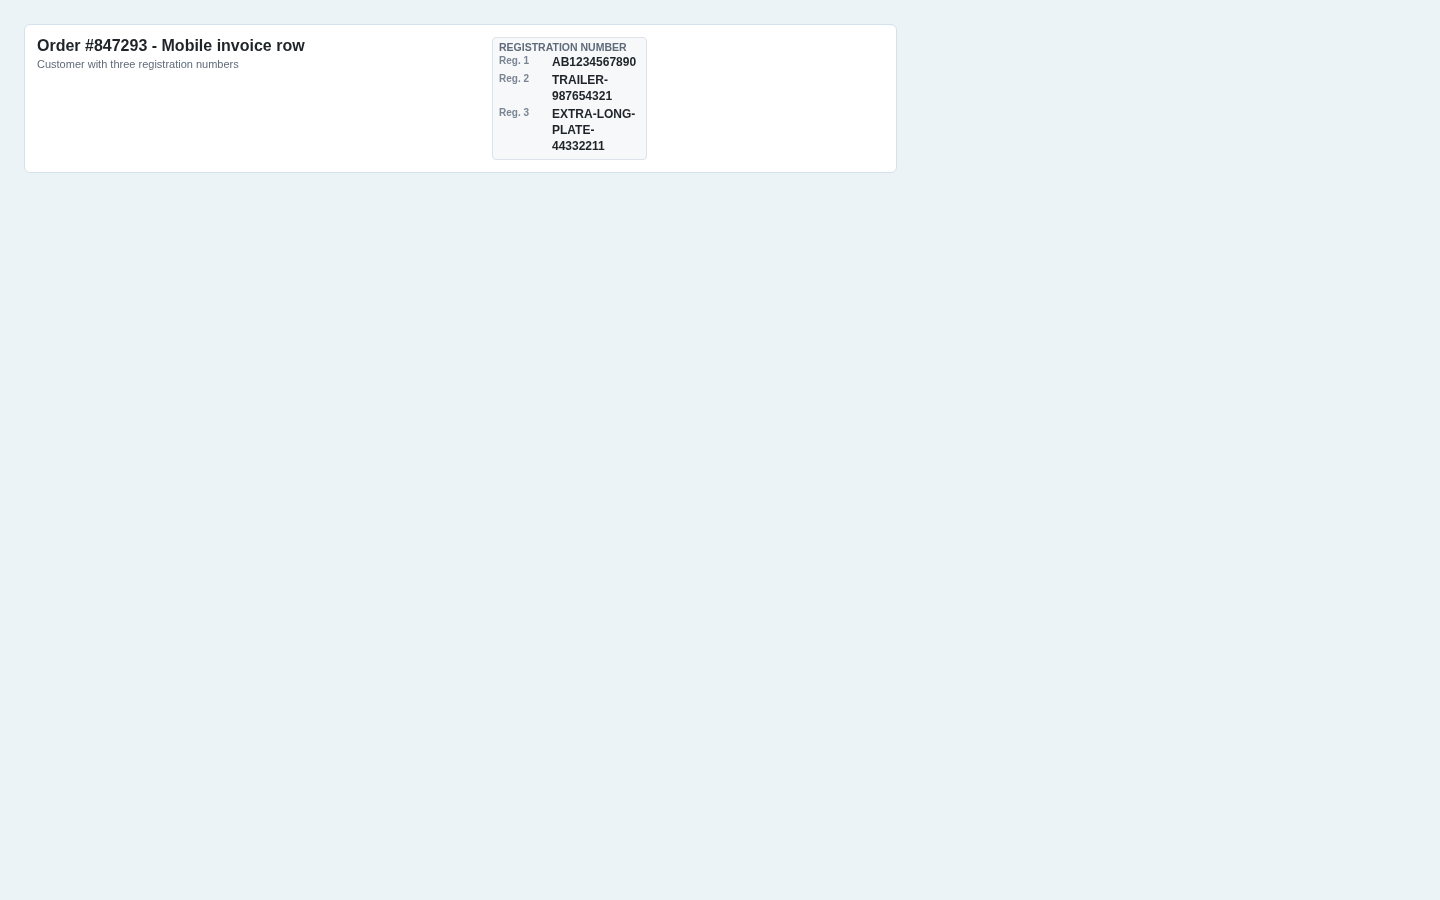 The height and width of the screenshot is (900, 1440). What do you see at coordinates (171, 46) in the screenshot?
I see `order-title: Order #847293 - Mobile invoice row` at bounding box center [171, 46].